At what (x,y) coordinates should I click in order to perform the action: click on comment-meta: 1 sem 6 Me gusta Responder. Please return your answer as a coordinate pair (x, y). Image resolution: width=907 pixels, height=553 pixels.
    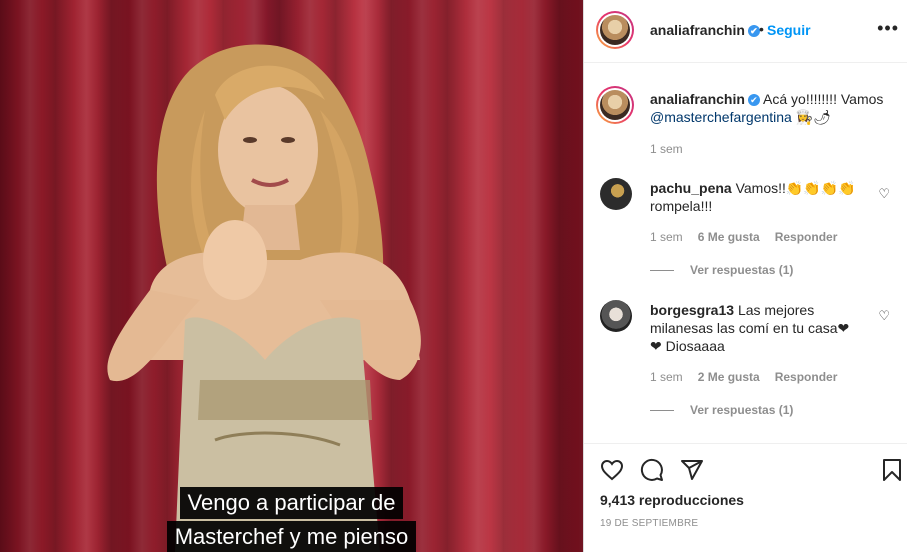
    Looking at the image, I should click on (744, 237).